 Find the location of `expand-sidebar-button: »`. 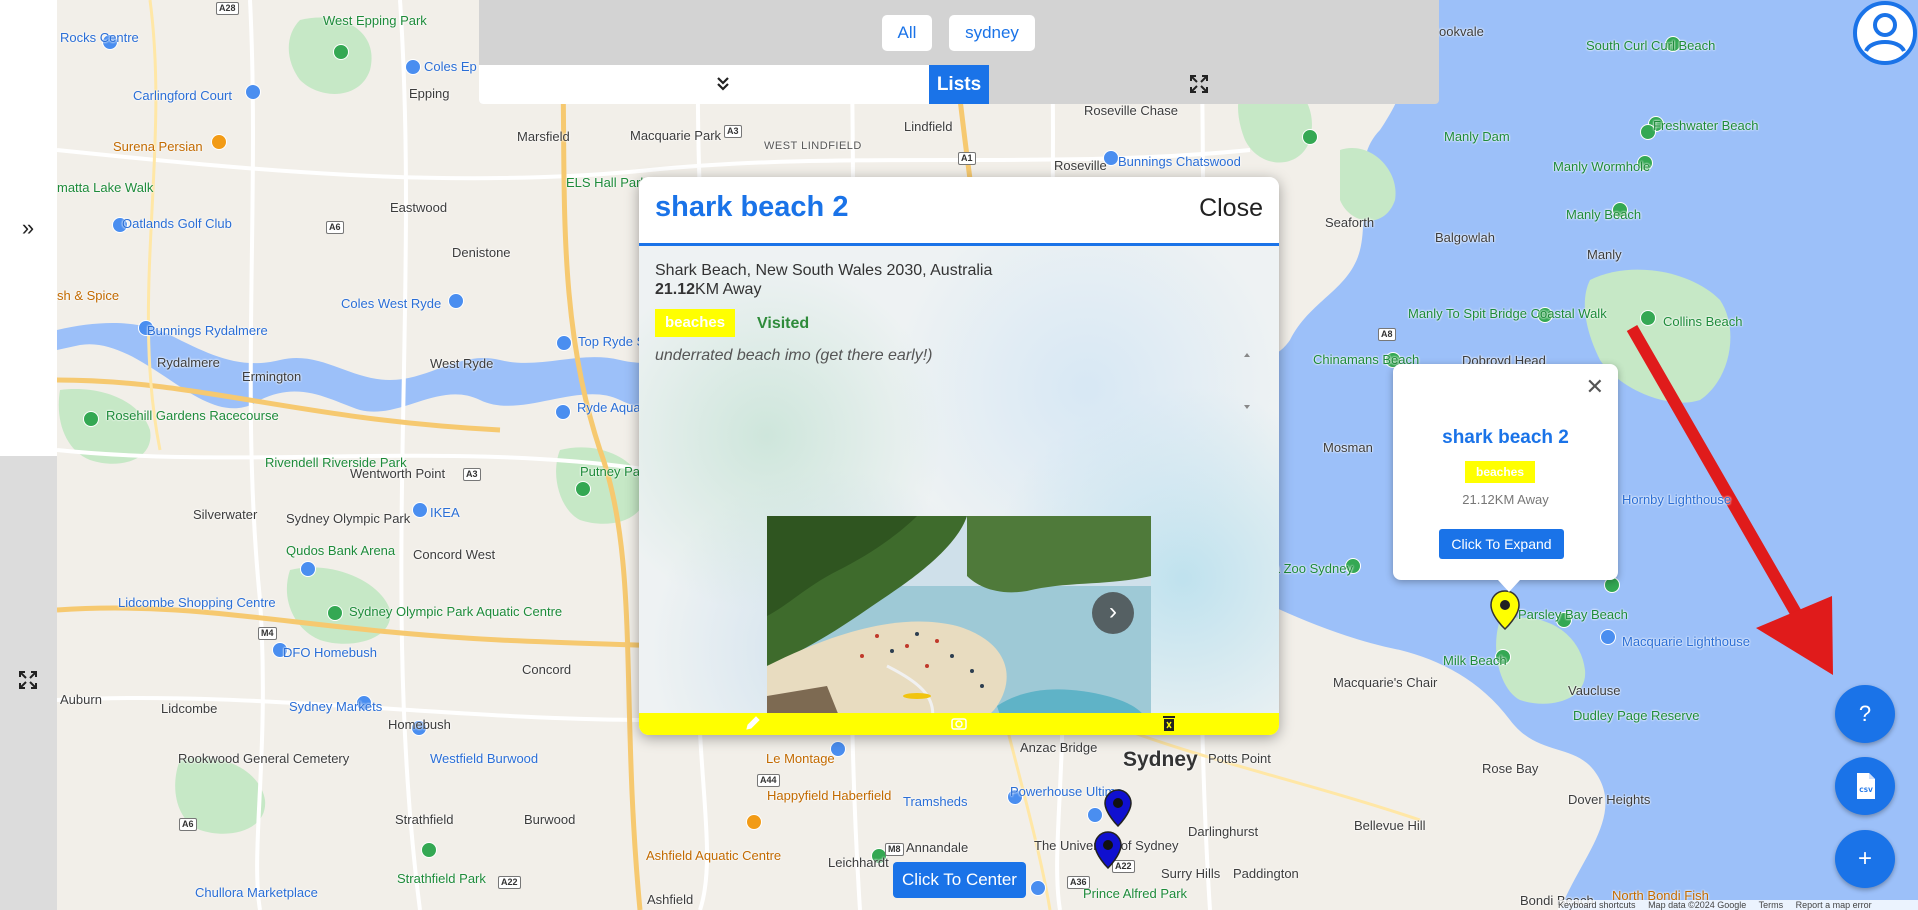

expand-sidebar-button: » is located at coordinates (28, 228).